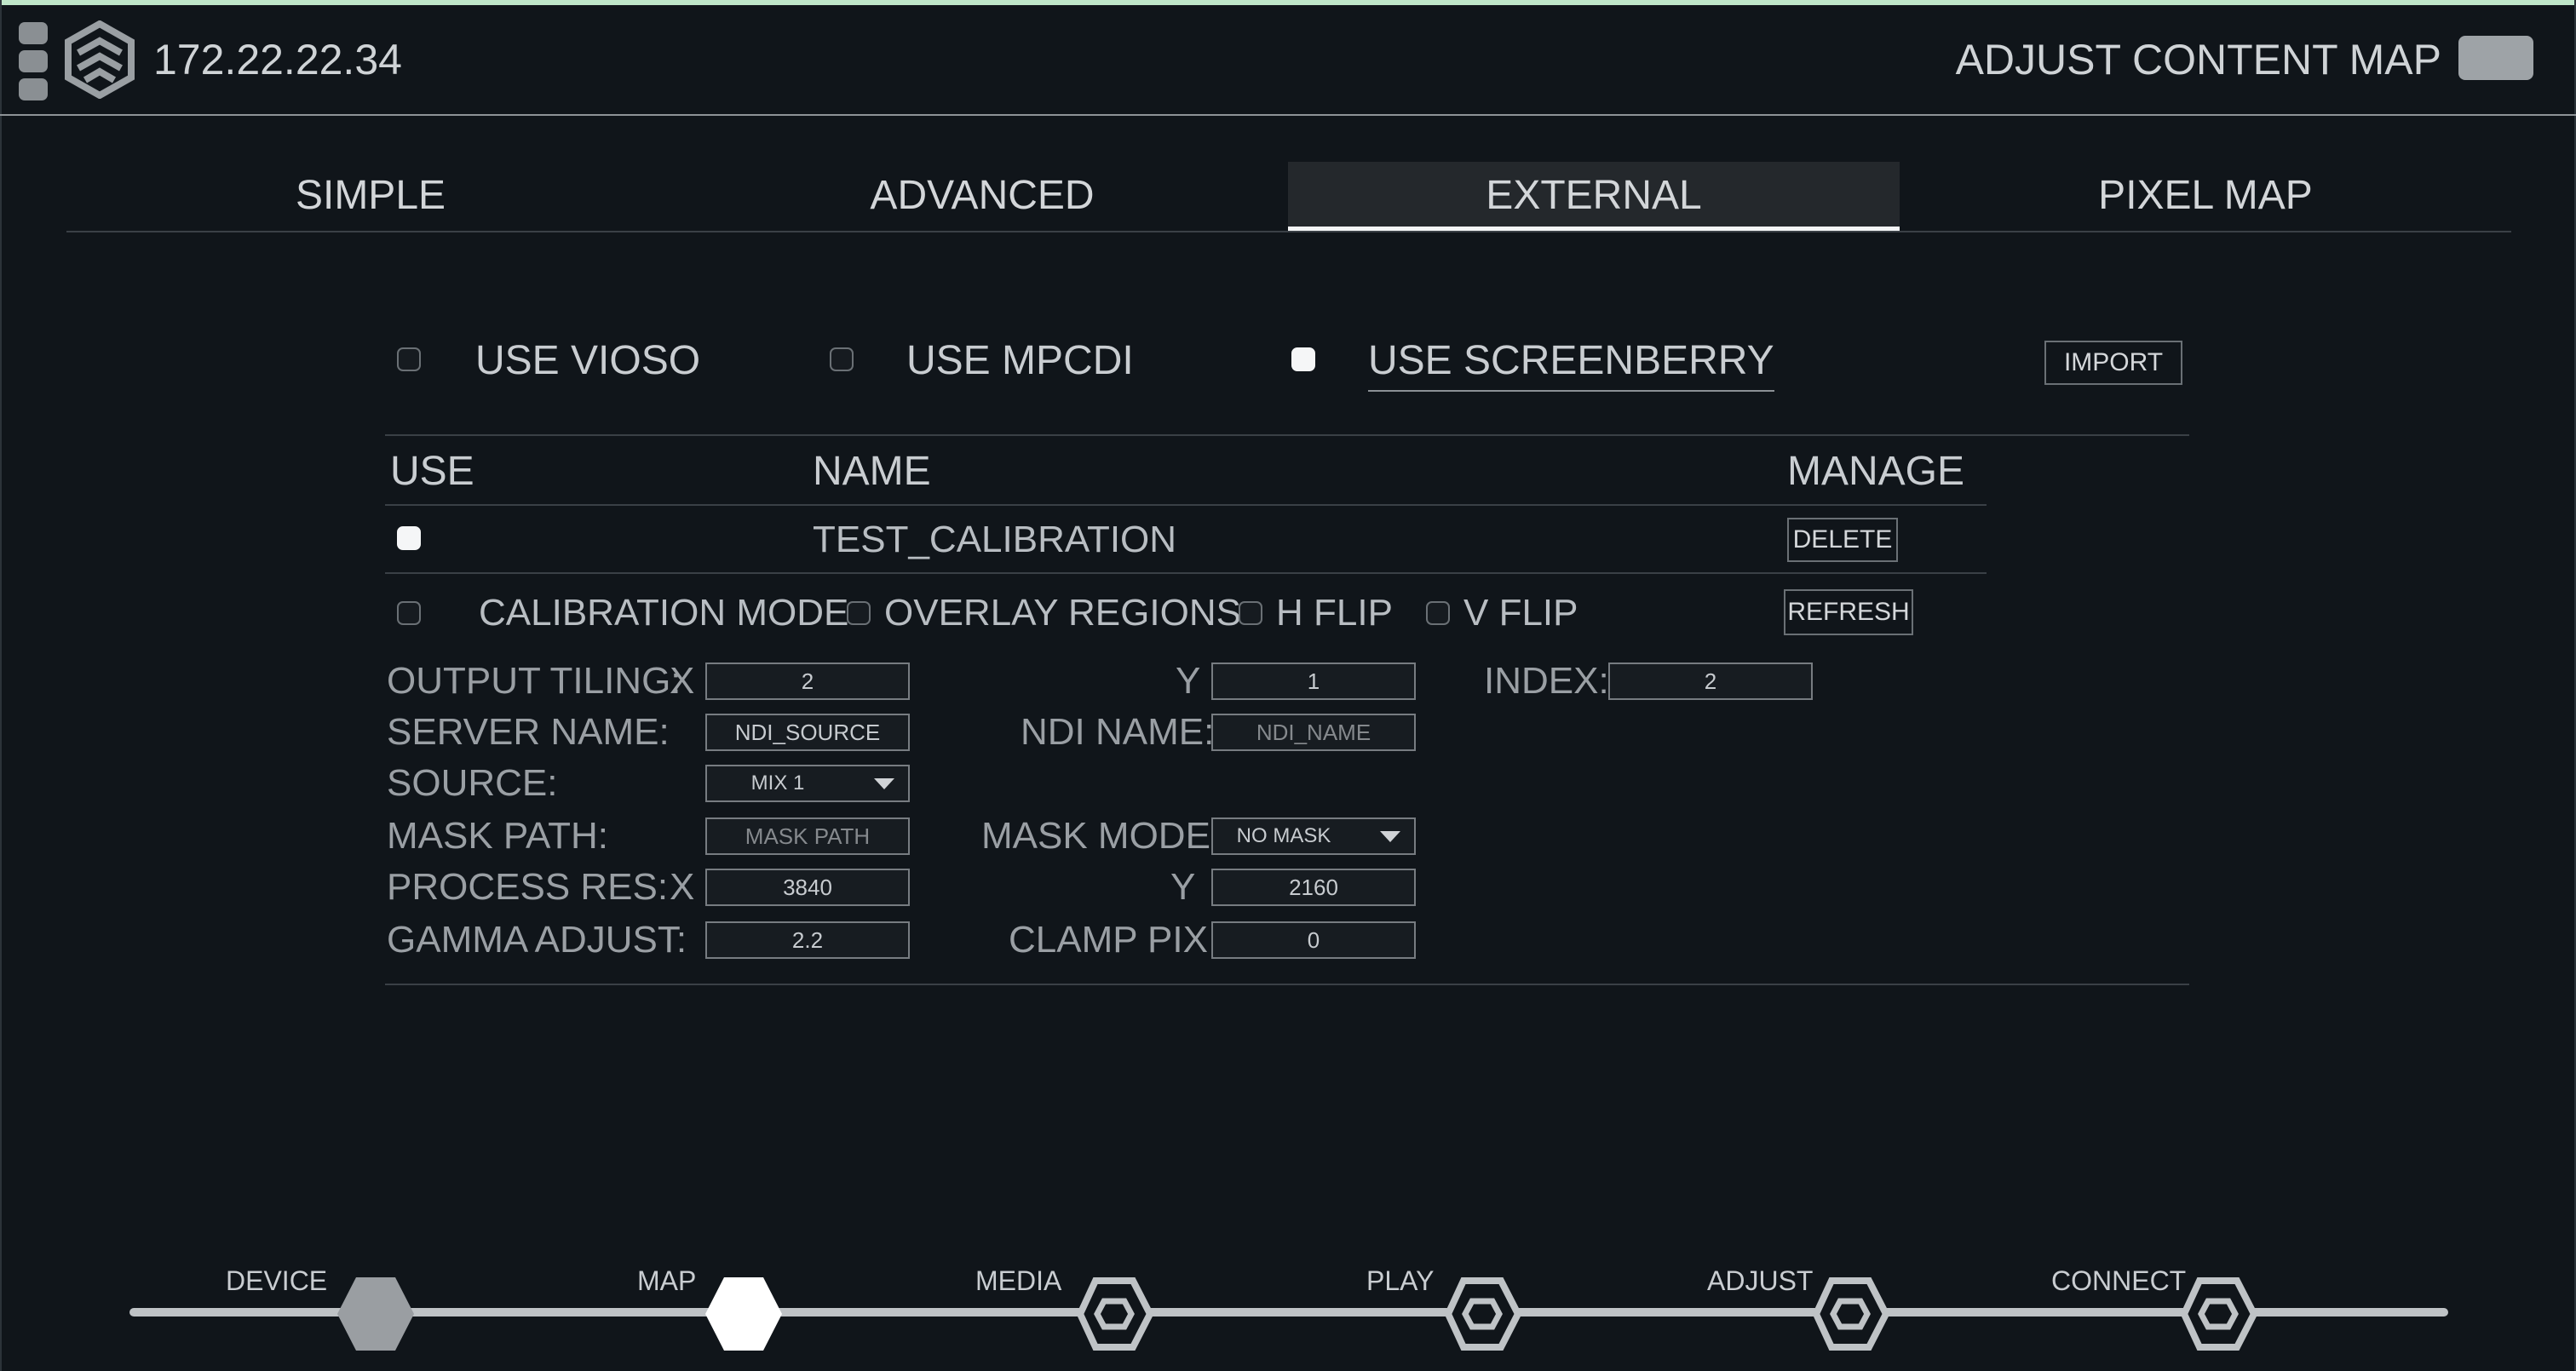 This screenshot has width=2576, height=1371. What do you see at coordinates (1, 685) in the screenshot?
I see `window-left-edge` at bounding box center [1, 685].